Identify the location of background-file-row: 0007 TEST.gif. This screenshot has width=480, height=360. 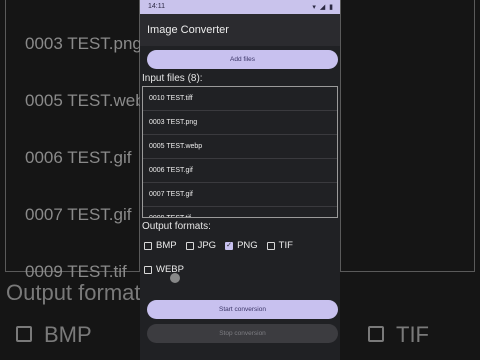
(78, 214).